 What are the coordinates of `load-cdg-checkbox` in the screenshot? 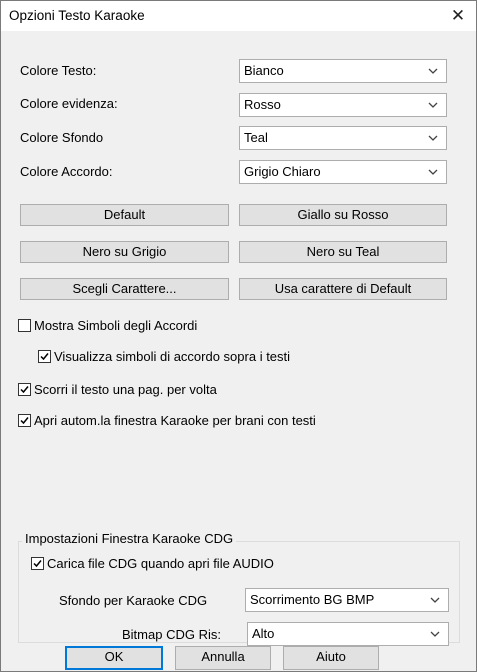 It's located at (37, 563).